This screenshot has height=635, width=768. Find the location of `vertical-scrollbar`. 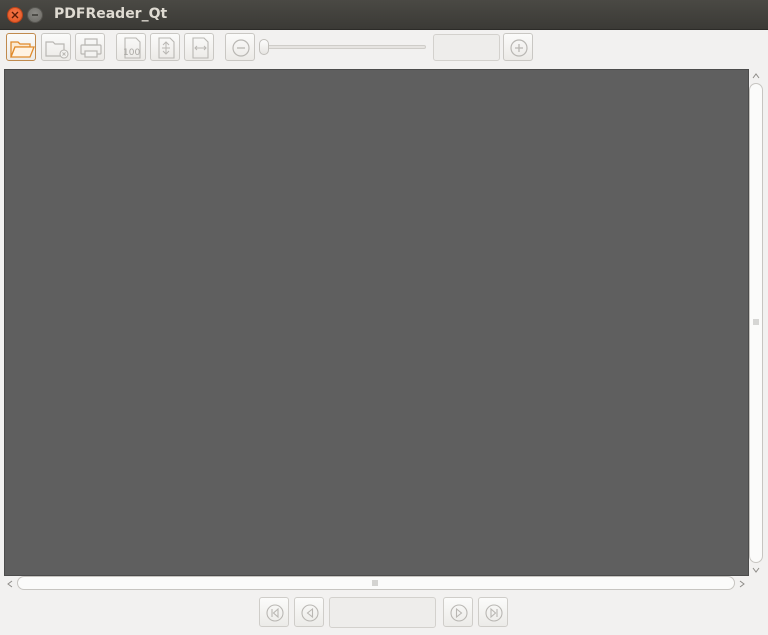

vertical-scrollbar is located at coordinates (756, 323).